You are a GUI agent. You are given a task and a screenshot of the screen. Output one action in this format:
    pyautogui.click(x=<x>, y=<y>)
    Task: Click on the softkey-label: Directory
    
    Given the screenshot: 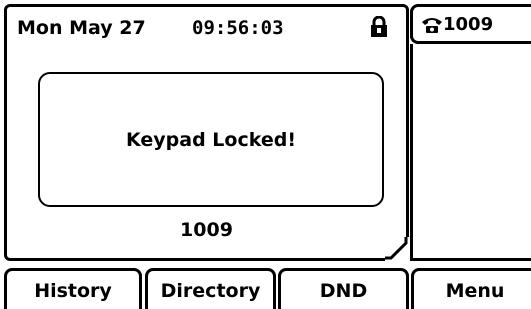 What is the action you would take?
    pyautogui.click(x=210, y=291)
    